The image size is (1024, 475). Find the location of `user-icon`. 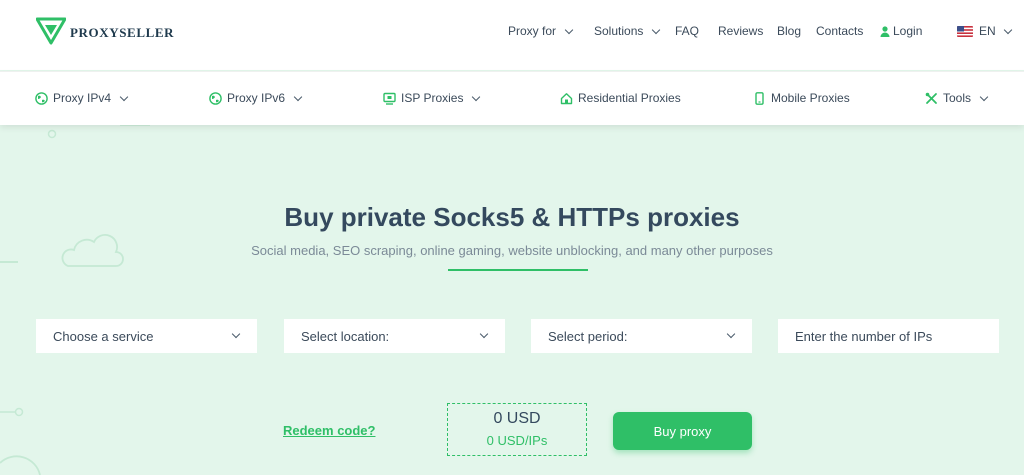

user-icon is located at coordinates (885, 31).